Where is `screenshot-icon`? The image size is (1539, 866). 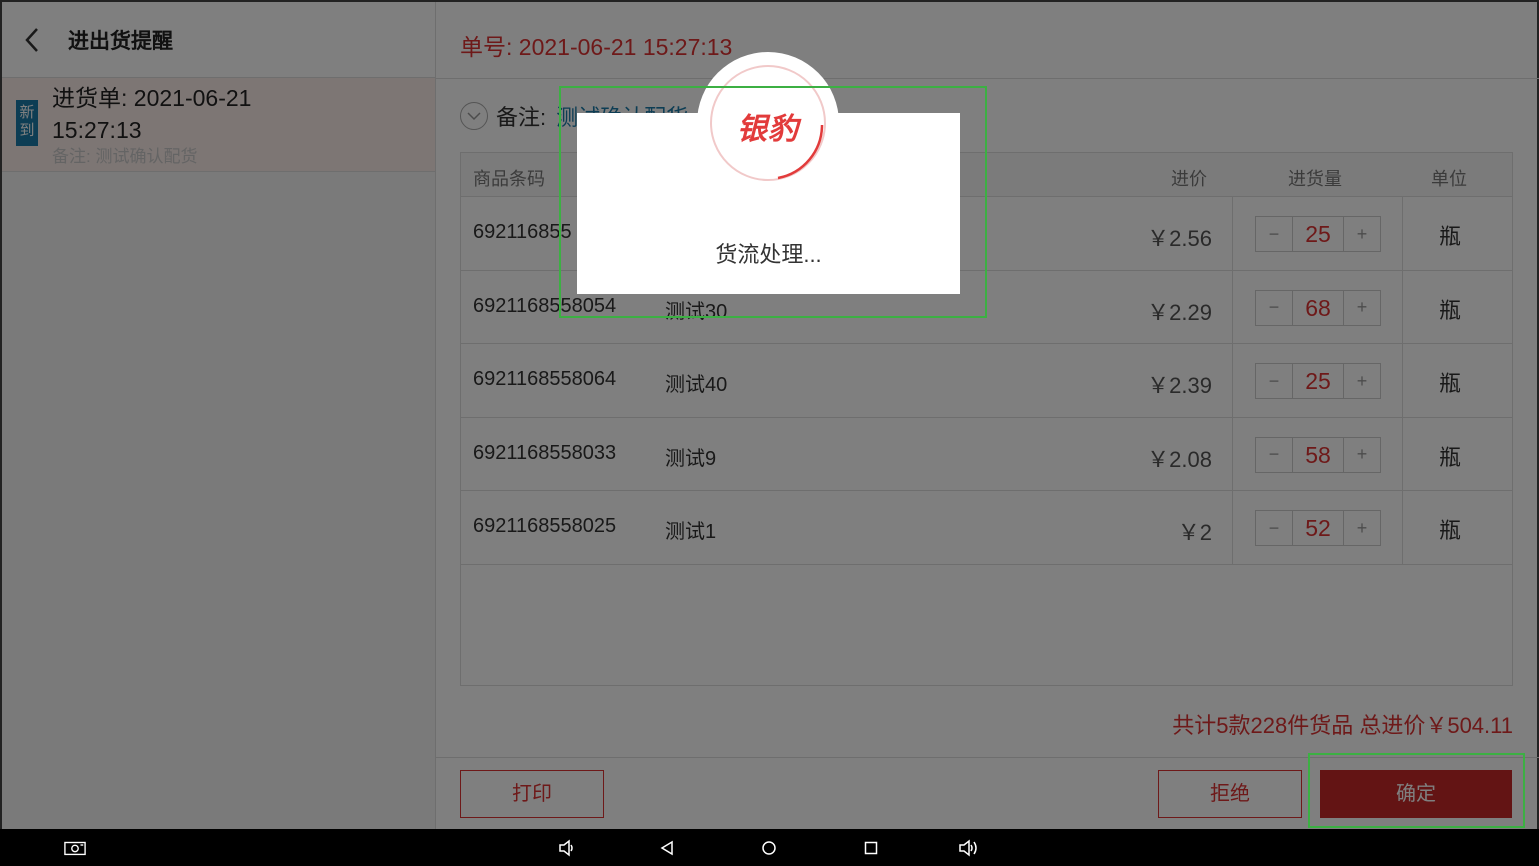 screenshot-icon is located at coordinates (75, 848).